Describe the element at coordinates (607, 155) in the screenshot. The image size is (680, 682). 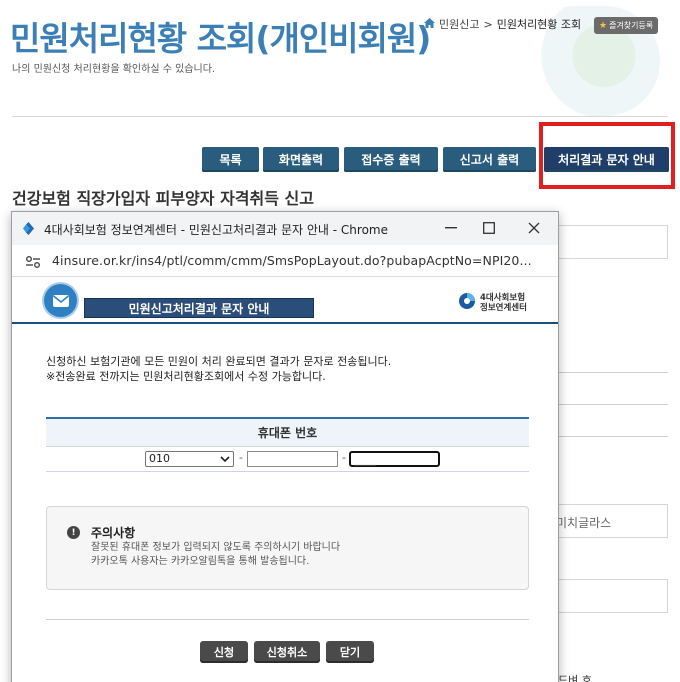
I see `highlight-box` at that location.